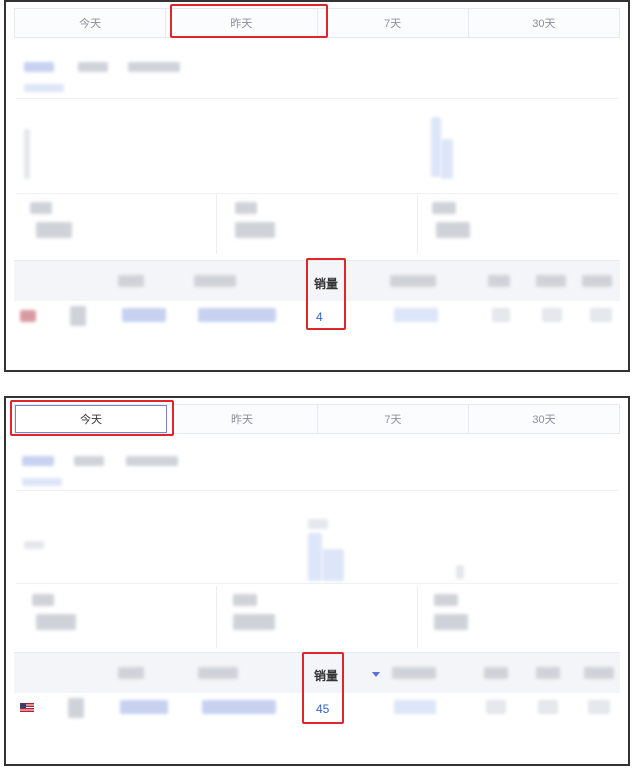  What do you see at coordinates (249, 21) in the screenshot?
I see `highlight-yesterday-tab` at bounding box center [249, 21].